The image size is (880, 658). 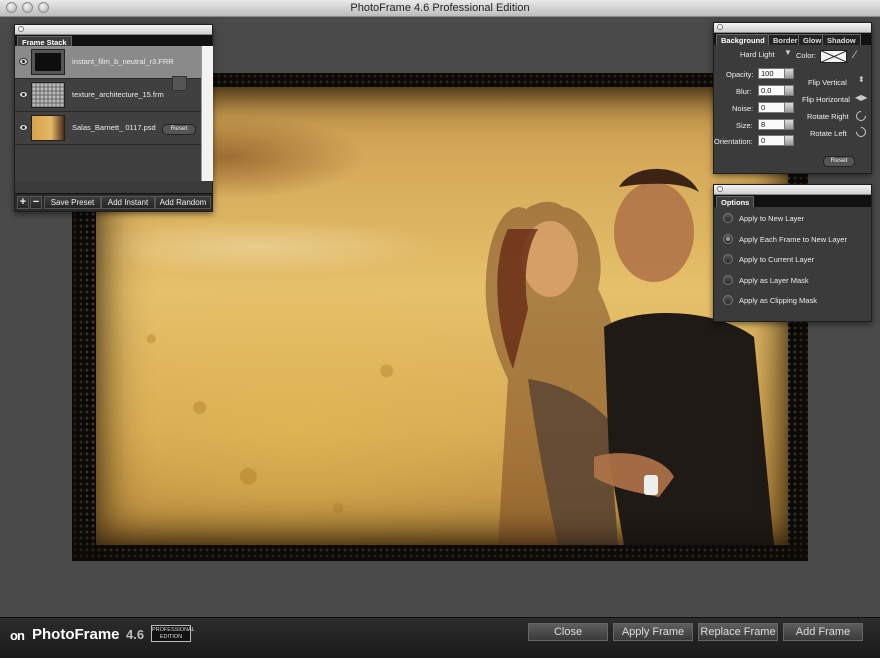 I want to click on flip-vertical-icon: ⬍, so click(x=861, y=79).